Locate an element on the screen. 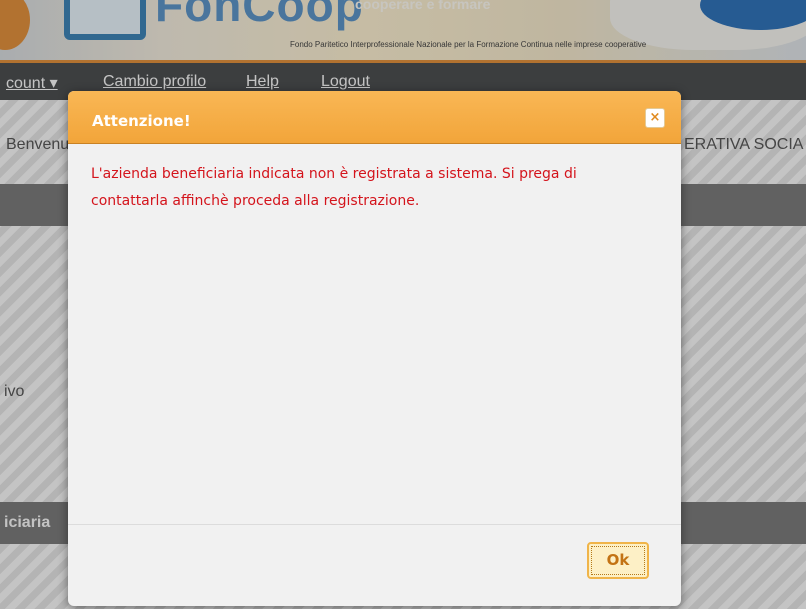 The image size is (806, 609). dialog-title: Attenzione! is located at coordinates (141, 121).